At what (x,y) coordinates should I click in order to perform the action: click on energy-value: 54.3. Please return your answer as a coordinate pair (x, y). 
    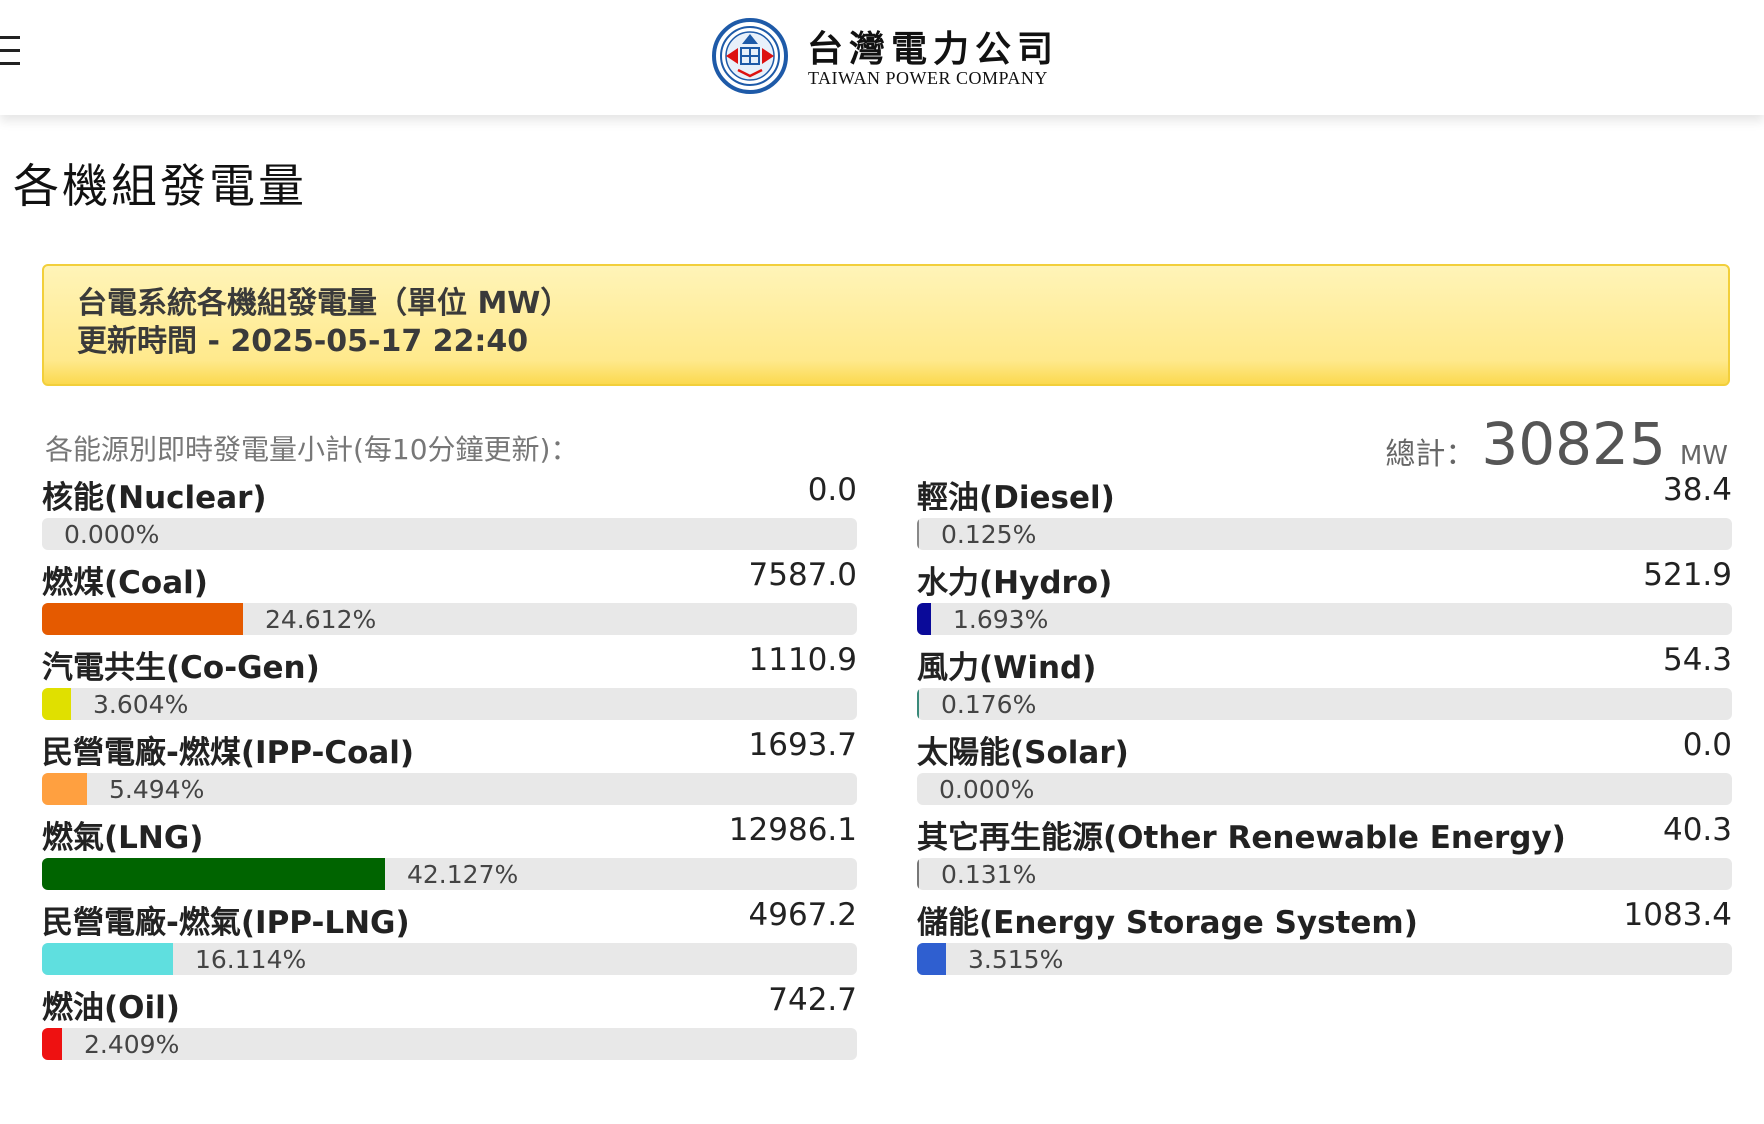
    Looking at the image, I should click on (1697, 660).